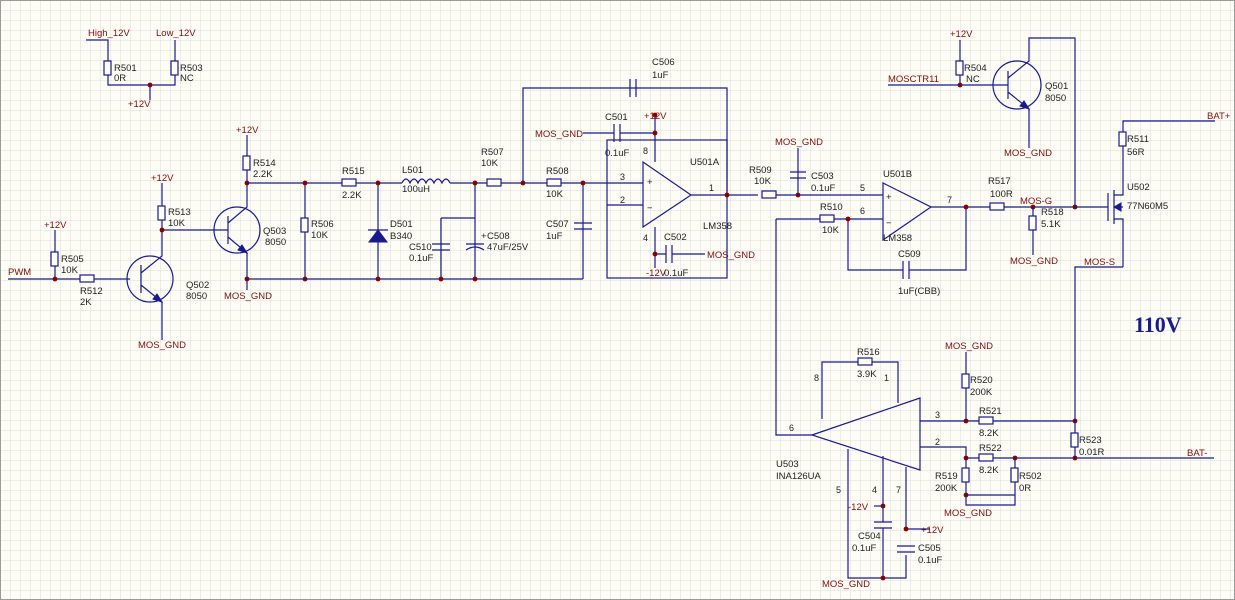 The width and height of the screenshot is (1235, 600). What do you see at coordinates (322, 224) in the screenshot?
I see `r506-ref: R506` at bounding box center [322, 224].